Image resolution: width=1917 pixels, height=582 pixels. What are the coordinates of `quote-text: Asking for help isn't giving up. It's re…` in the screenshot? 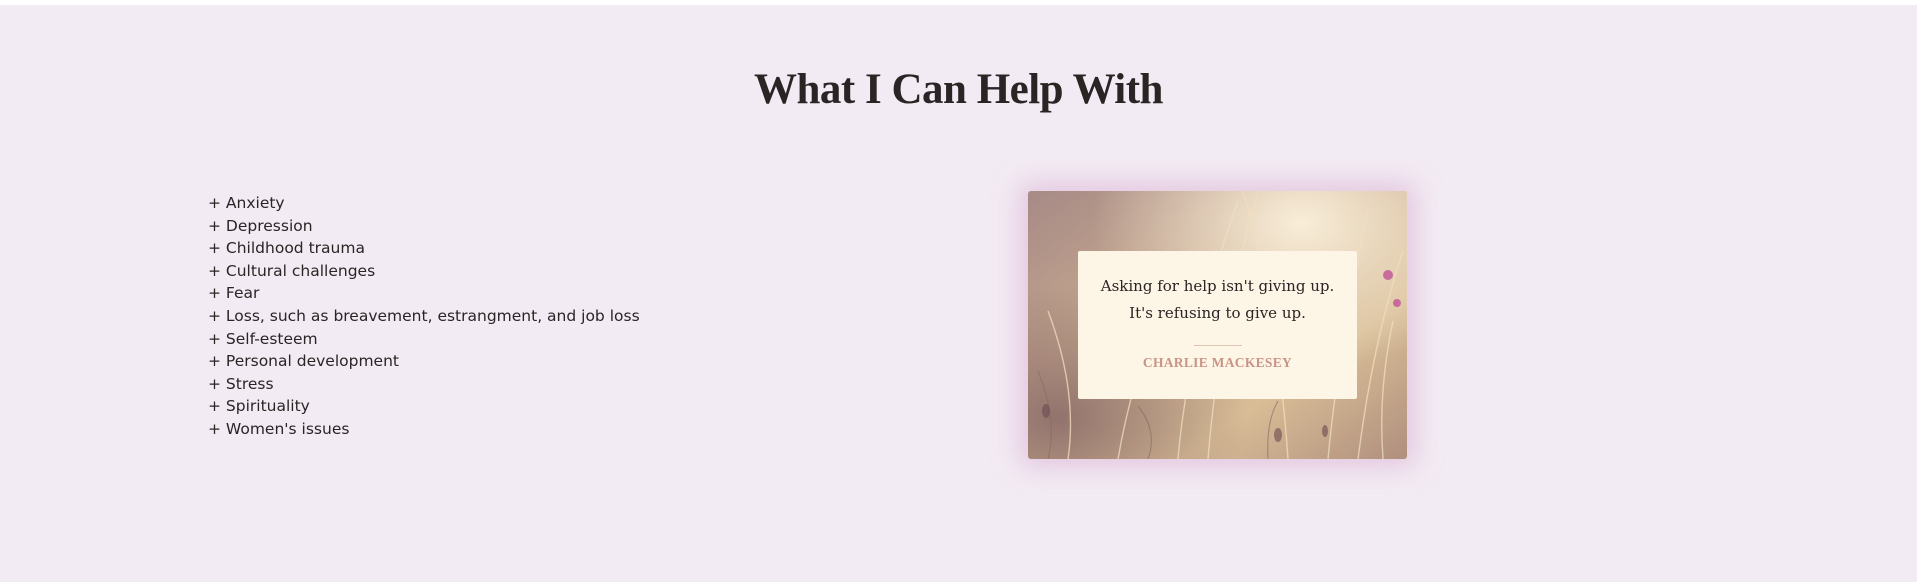 It's located at (1217, 300).